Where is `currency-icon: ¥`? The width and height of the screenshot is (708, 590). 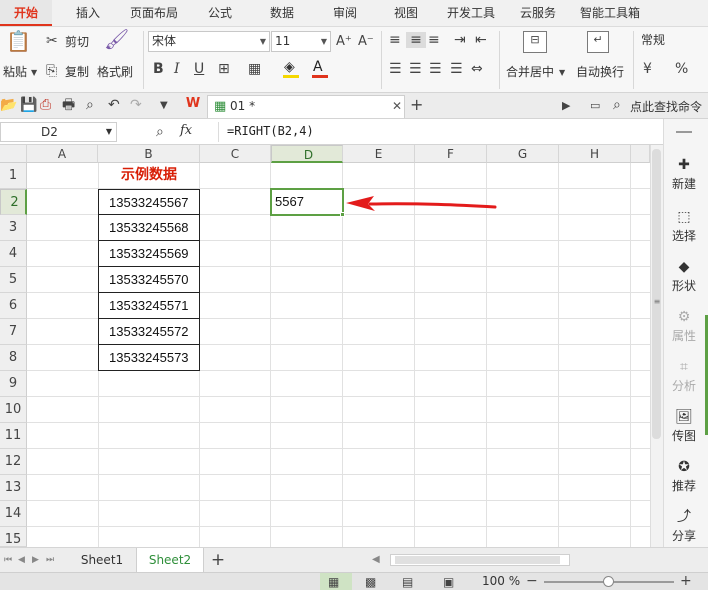 currency-icon: ¥ is located at coordinates (647, 69).